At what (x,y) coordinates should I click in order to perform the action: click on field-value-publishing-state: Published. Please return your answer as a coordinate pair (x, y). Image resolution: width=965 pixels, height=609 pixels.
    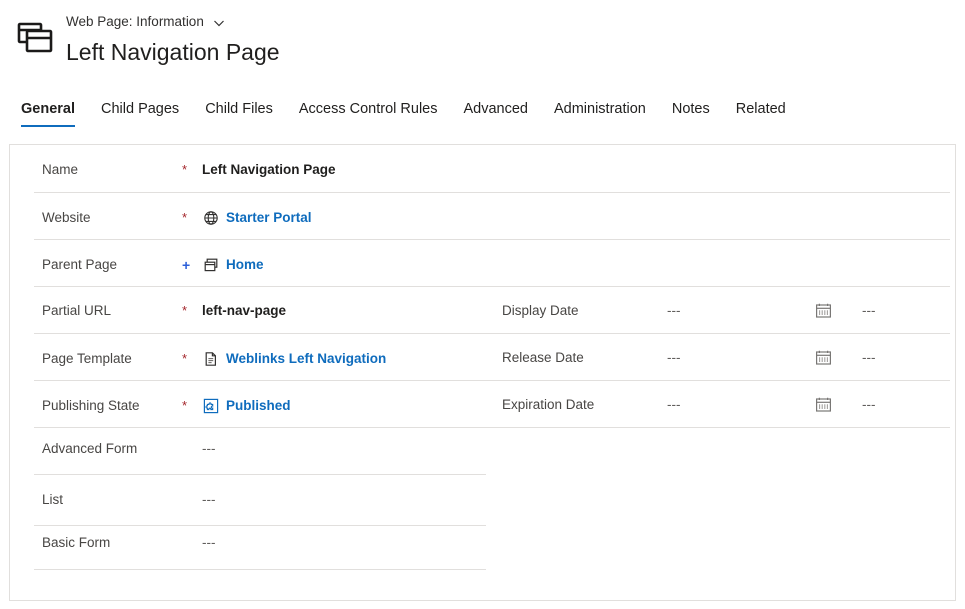
    Looking at the image, I should click on (258, 405).